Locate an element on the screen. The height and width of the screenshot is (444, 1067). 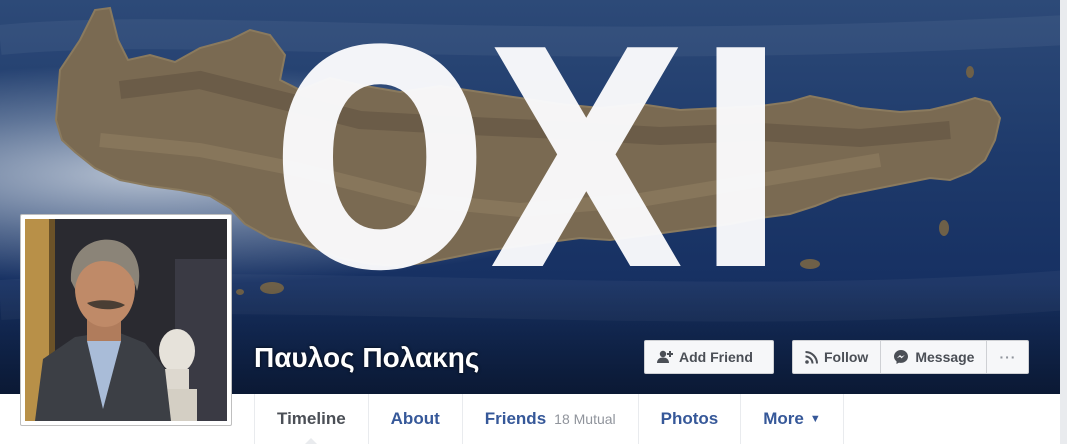
tab-label: Photos is located at coordinates (689, 418).